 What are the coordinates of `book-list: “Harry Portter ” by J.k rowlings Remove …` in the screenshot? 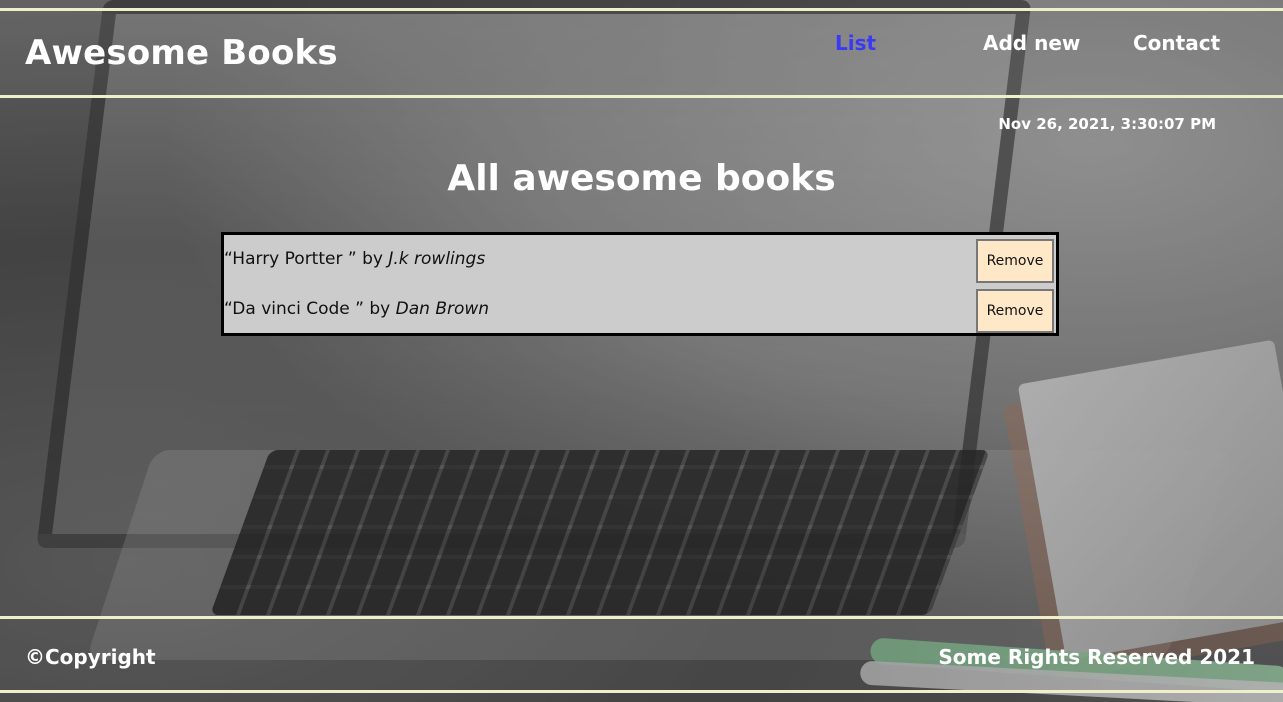 It's located at (640, 284).